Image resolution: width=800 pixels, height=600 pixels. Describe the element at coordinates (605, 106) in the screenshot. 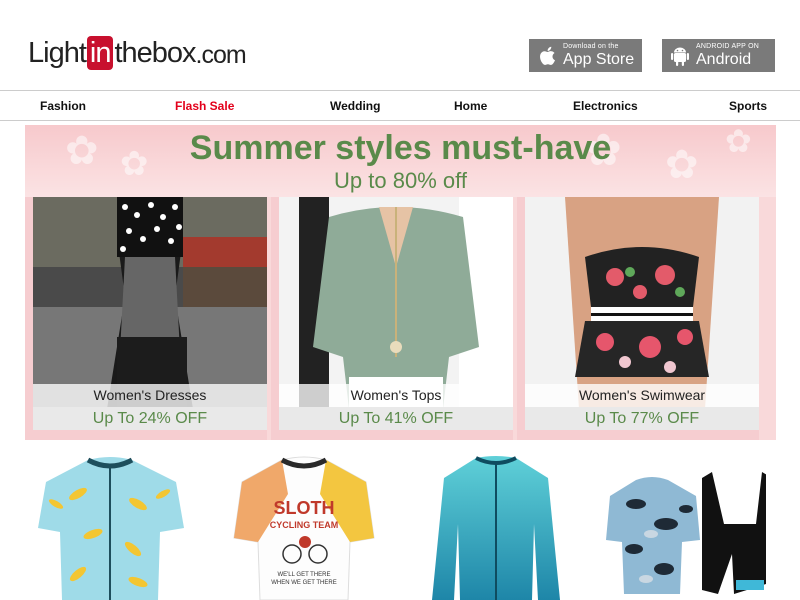

I see `nav-item-electronics: Electronics` at that location.